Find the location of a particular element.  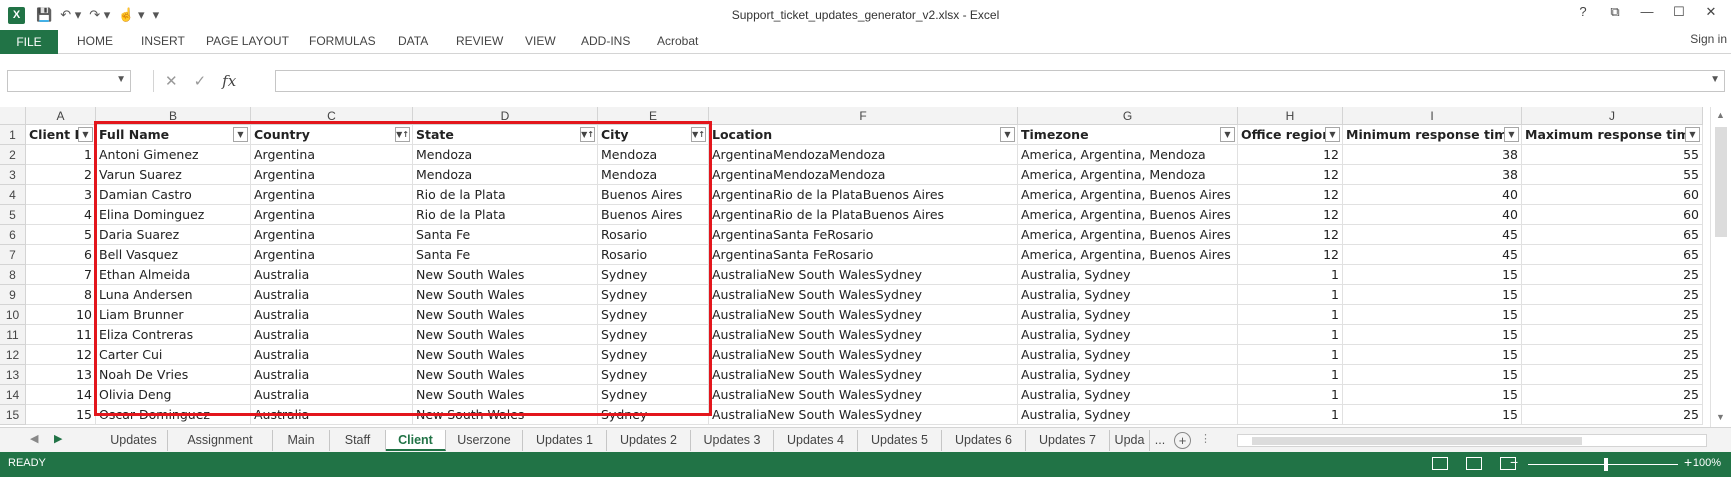

column-header-i: I is located at coordinates (1432, 116).